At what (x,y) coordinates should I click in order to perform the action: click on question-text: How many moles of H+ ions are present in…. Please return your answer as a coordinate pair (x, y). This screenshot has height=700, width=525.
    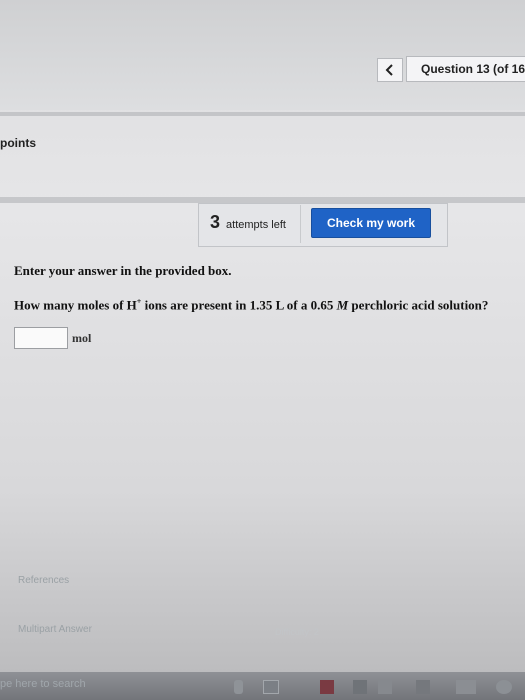
    Looking at the image, I should click on (251, 305).